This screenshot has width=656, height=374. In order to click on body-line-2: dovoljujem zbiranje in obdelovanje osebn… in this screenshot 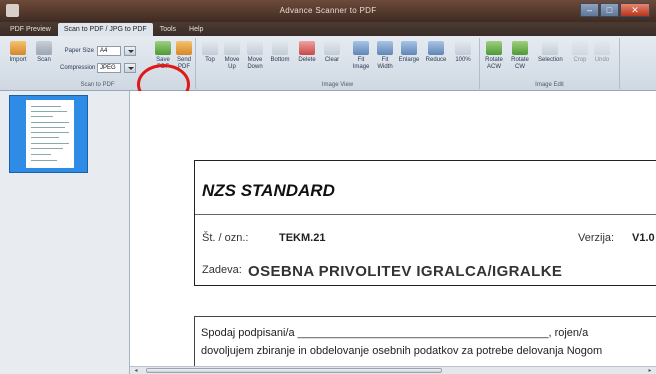, I will do `click(402, 351)`.